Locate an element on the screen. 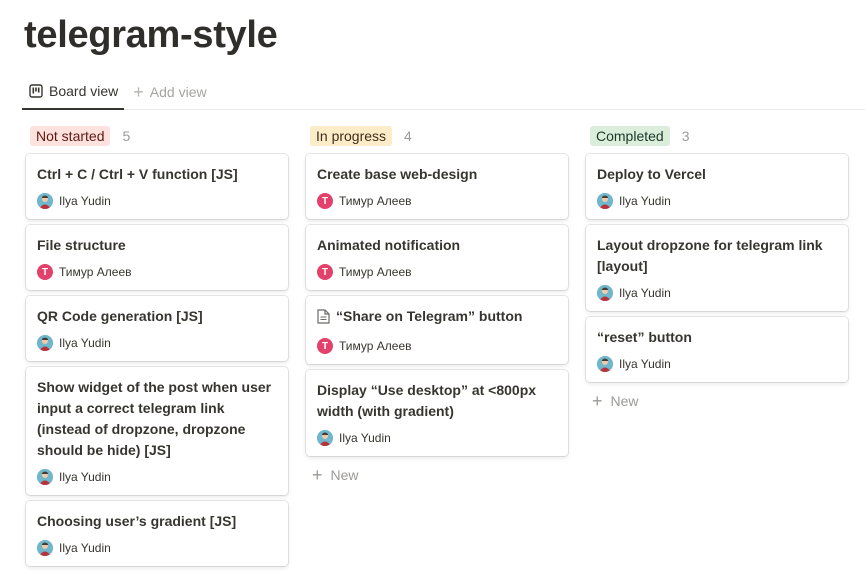 This screenshot has height=582, width=865. page-title: telegram-style is located at coordinates (151, 35).